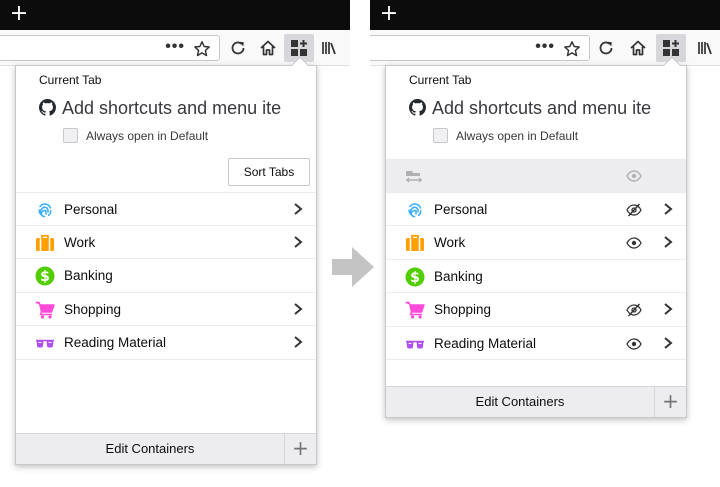 This screenshot has height=487, width=720. Describe the element at coordinates (414, 177) in the screenshot. I see `hide-tabs-icon` at that location.